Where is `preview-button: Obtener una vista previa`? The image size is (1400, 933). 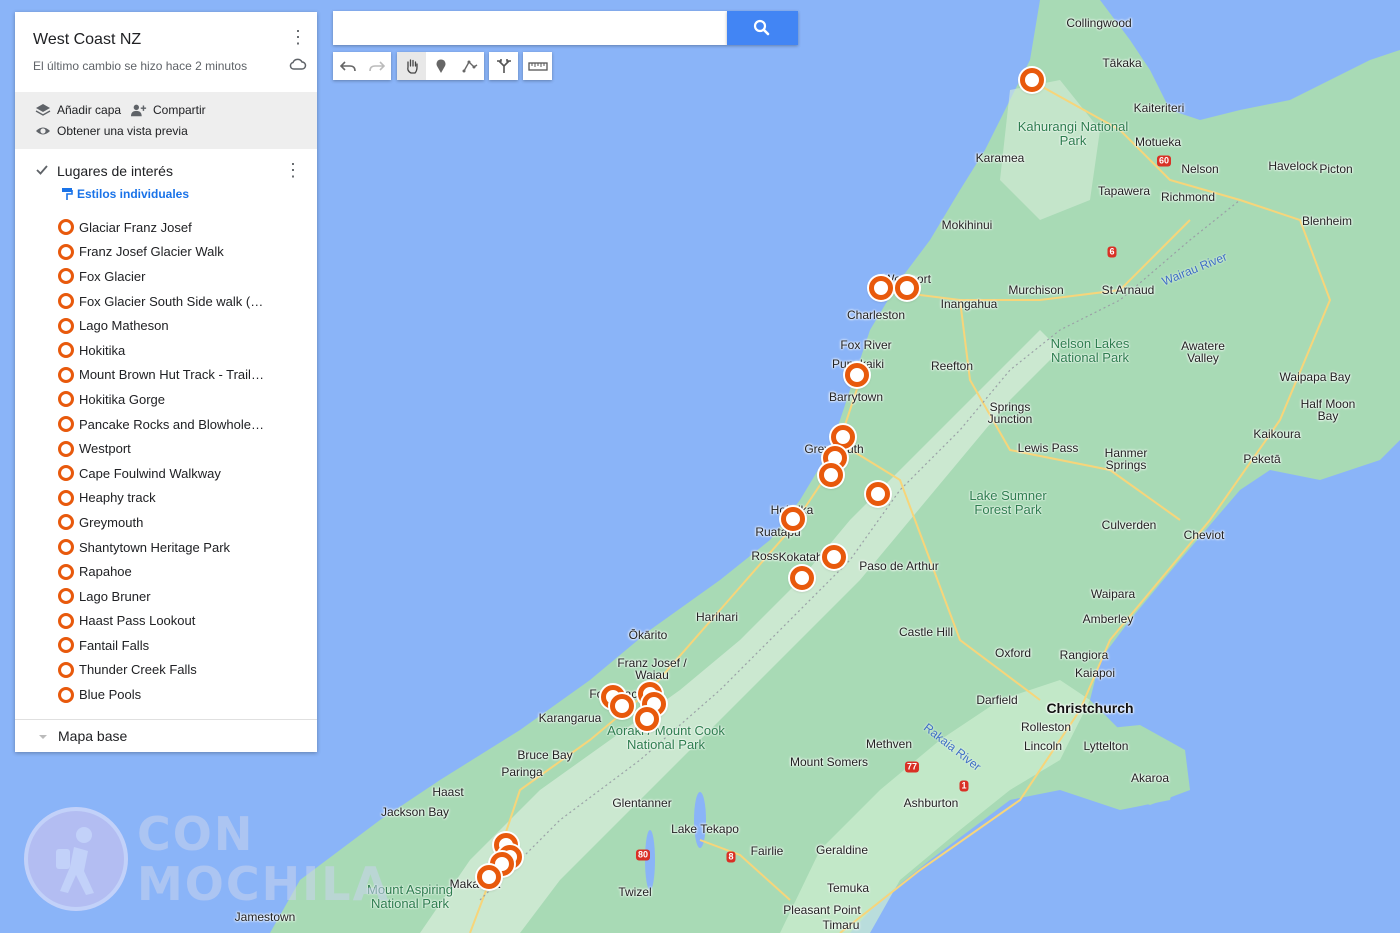 preview-button: Obtener una vista previa is located at coordinates (111, 131).